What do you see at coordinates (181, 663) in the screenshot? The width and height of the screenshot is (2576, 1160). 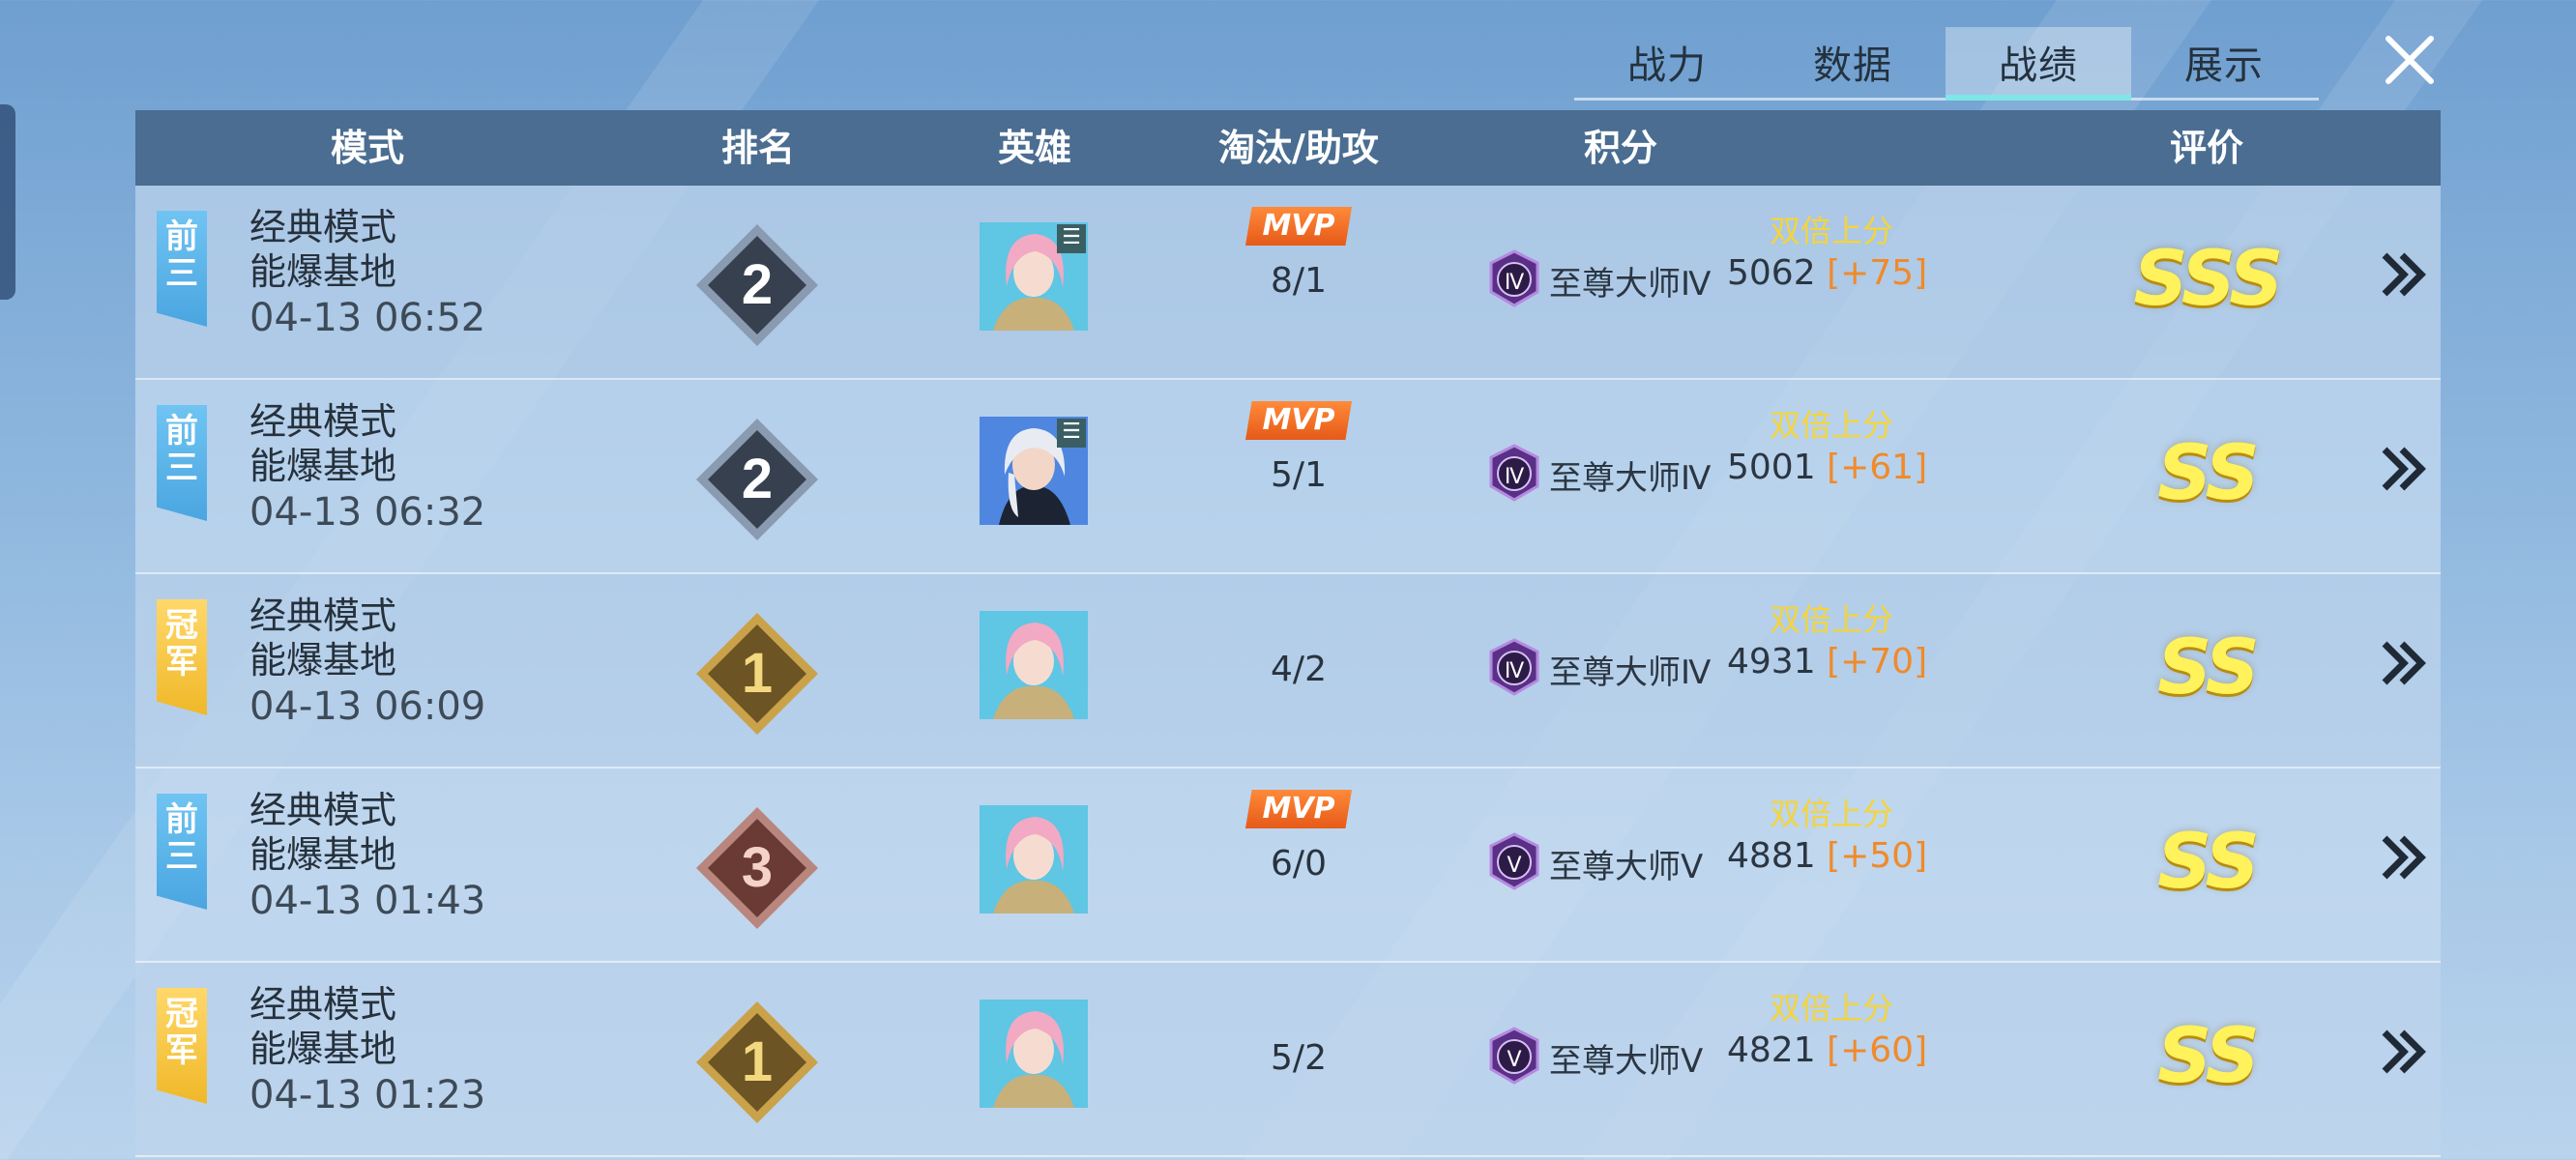 I see `placement-char-2: 军` at bounding box center [181, 663].